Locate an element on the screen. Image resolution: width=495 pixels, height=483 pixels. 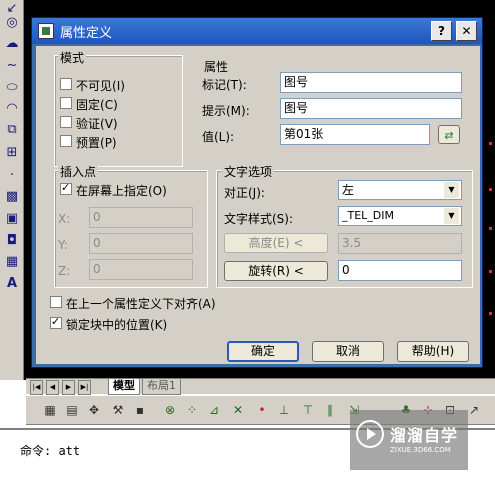
command-text: 命令: att is located at coordinates (50, 451).